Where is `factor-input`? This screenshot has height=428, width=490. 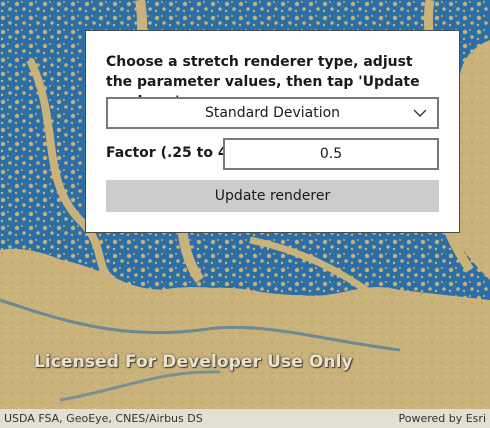
factor-input is located at coordinates (331, 154).